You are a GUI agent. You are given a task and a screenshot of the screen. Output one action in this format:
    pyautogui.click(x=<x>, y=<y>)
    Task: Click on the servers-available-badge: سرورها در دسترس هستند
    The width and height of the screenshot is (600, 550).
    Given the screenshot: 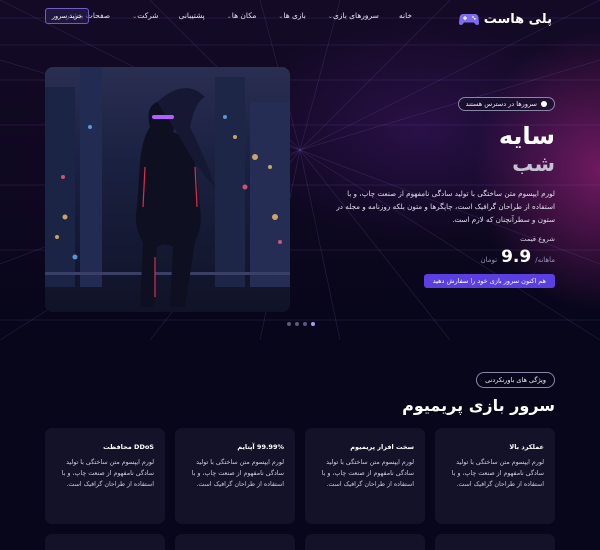 What is the action you would take?
    pyautogui.click(x=506, y=104)
    